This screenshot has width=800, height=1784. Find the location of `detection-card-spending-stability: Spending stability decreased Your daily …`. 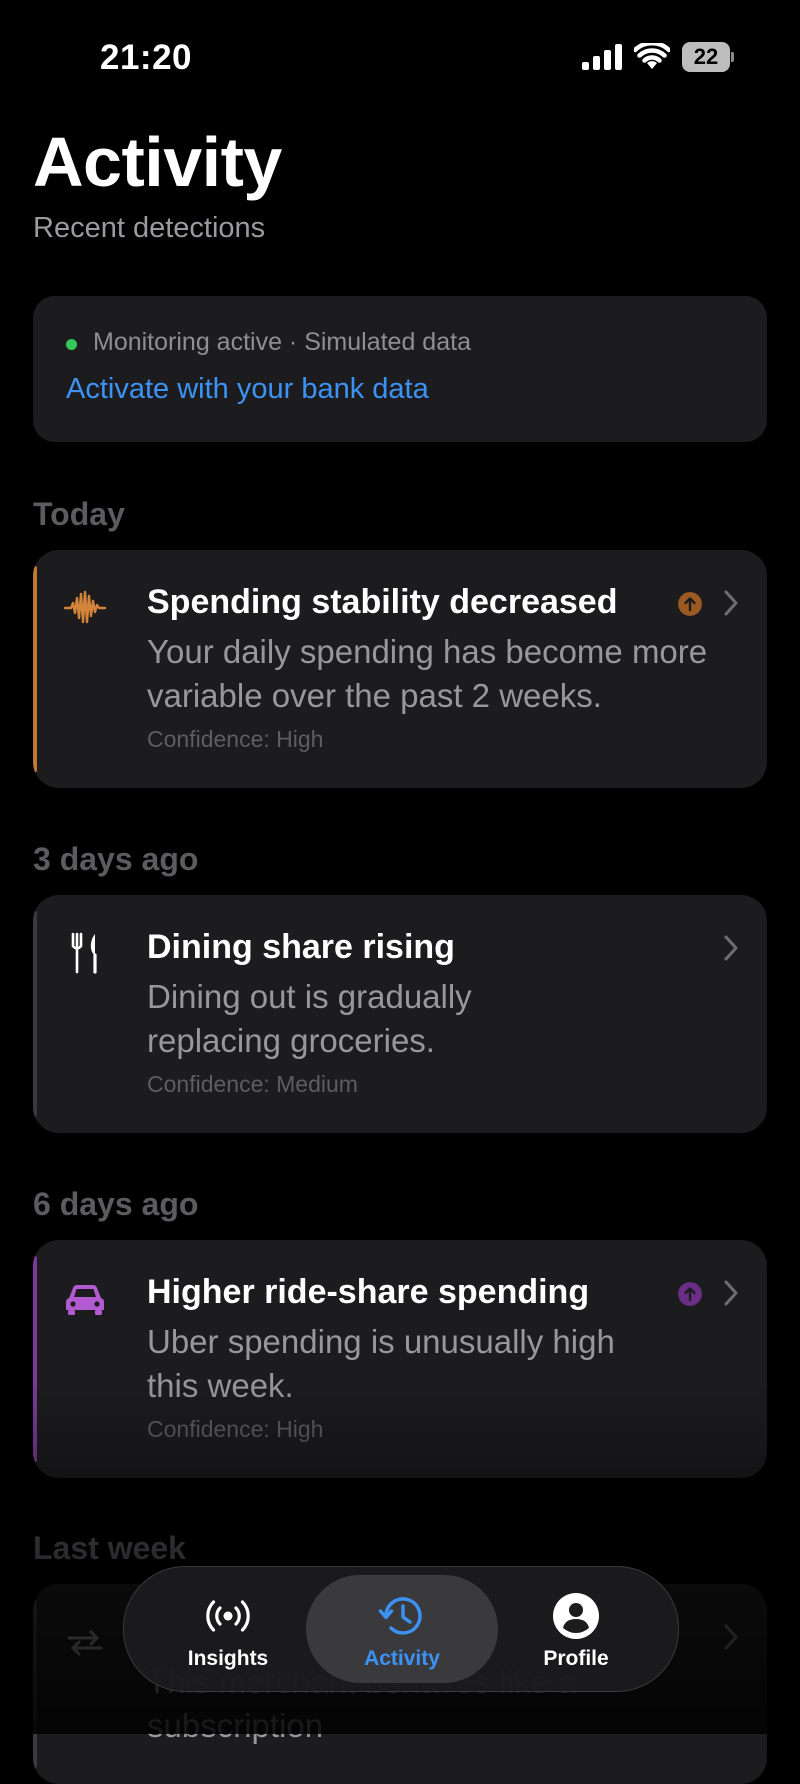

detection-card-spending-stability: Spending stability decreased Your daily … is located at coordinates (400, 669).